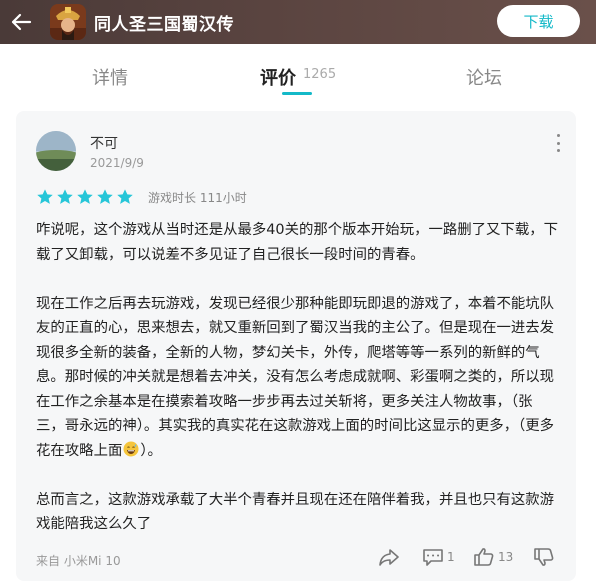 This screenshot has width=596, height=581. I want to click on tab-forum: 论坛, so click(484, 77).